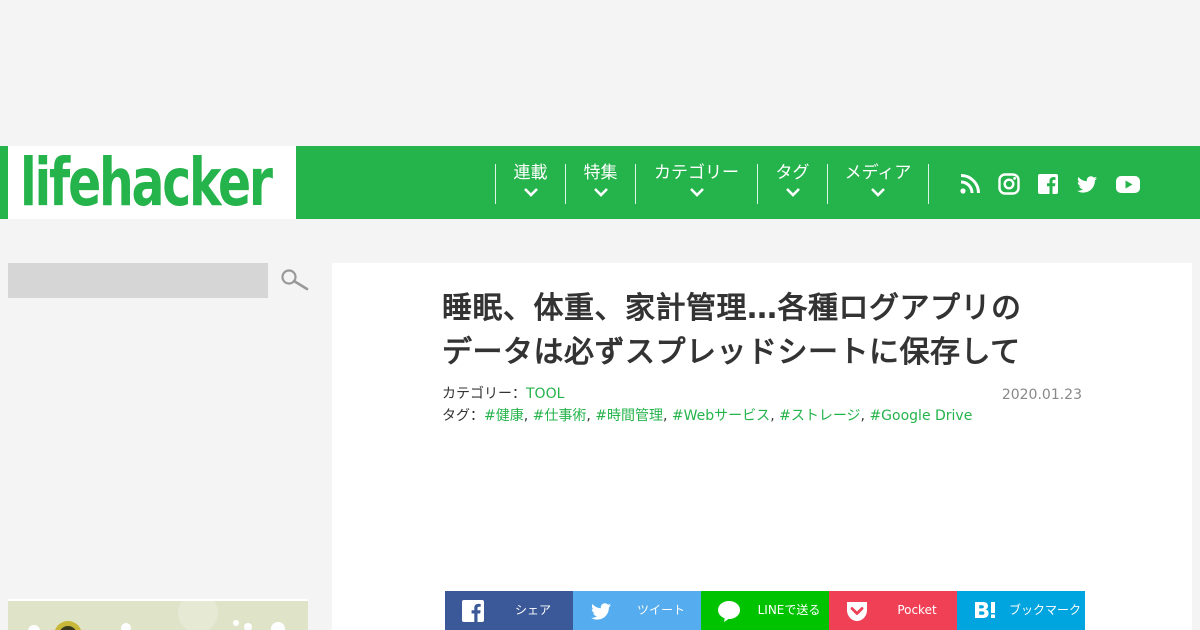 Image resolution: width=1200 pixels, height=630 pixels. Describe the element at coordinates (560, 416) in the screenshot. I see `tag-link: #仕事術` at that location.